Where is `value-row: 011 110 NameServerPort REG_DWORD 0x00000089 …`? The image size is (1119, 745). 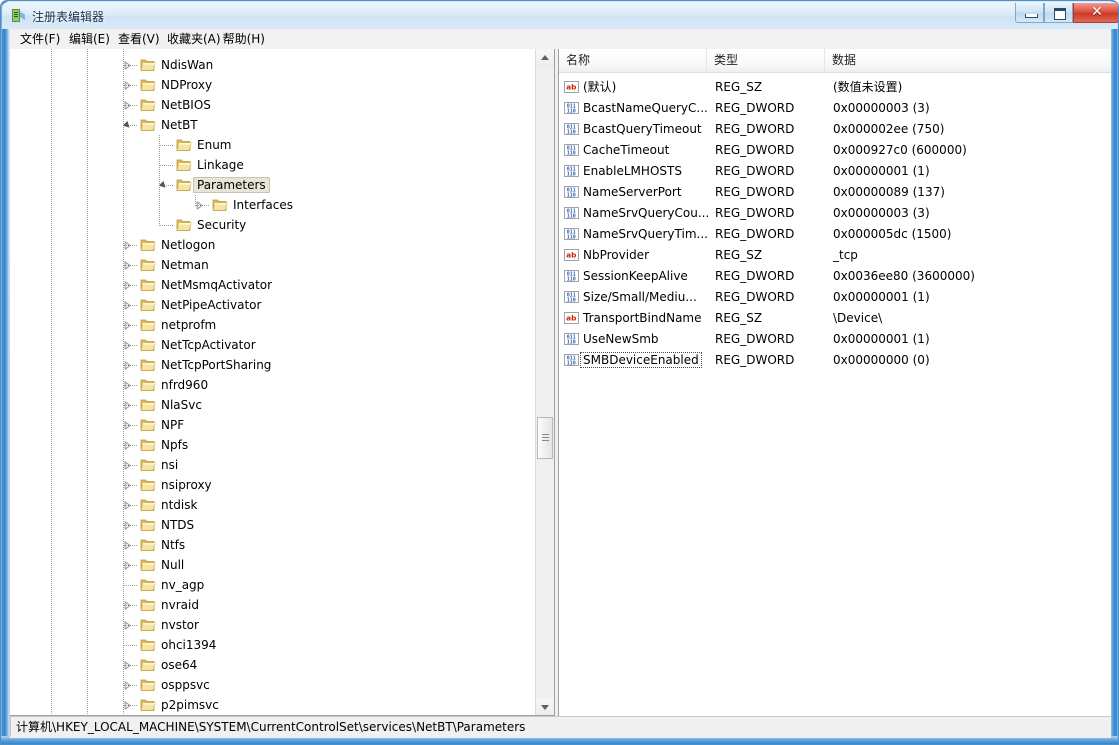 value-row: 011 110 NameServerPort REG_DWORD 0x00000089 … is located at coordinates (835, 192).